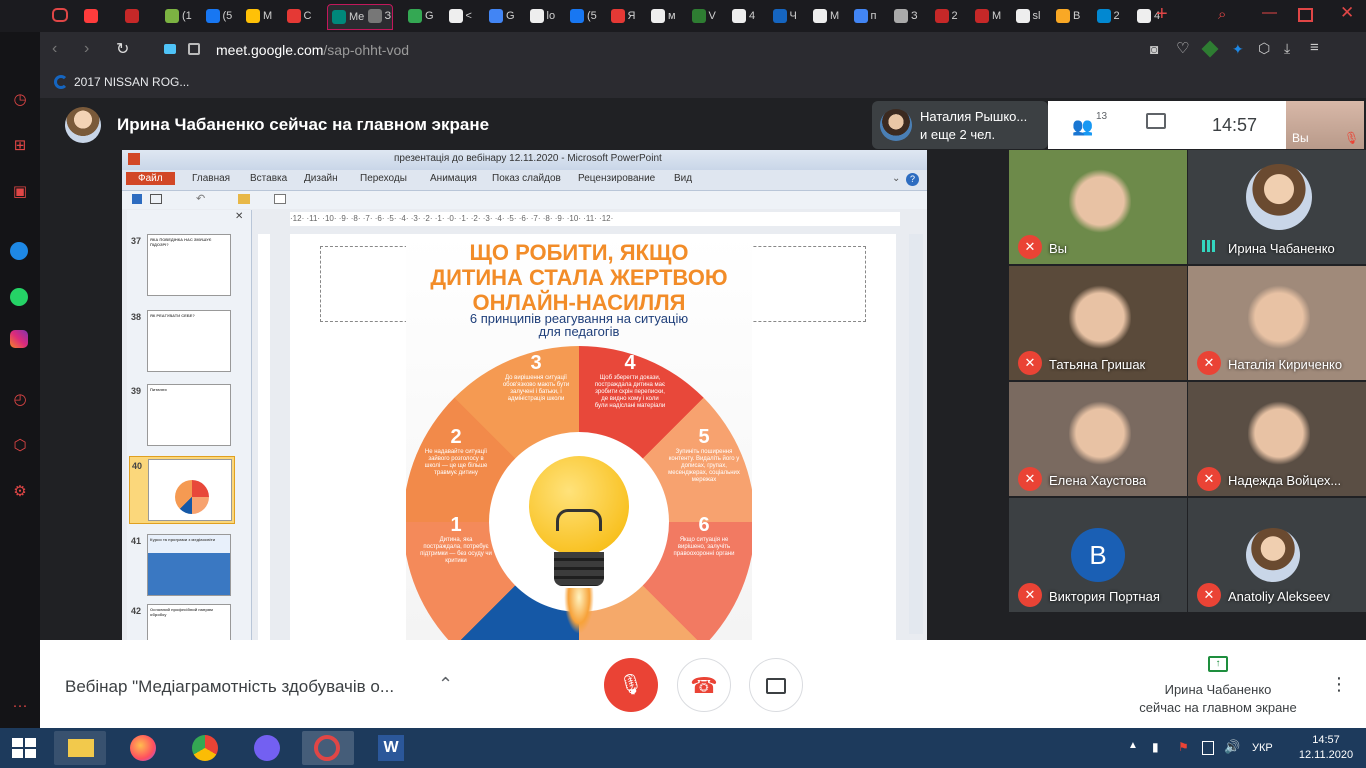  Describe the element at coordinates (453, 178) in the screenshot. I see `ppt-menu-tab: Анимация` at that location.